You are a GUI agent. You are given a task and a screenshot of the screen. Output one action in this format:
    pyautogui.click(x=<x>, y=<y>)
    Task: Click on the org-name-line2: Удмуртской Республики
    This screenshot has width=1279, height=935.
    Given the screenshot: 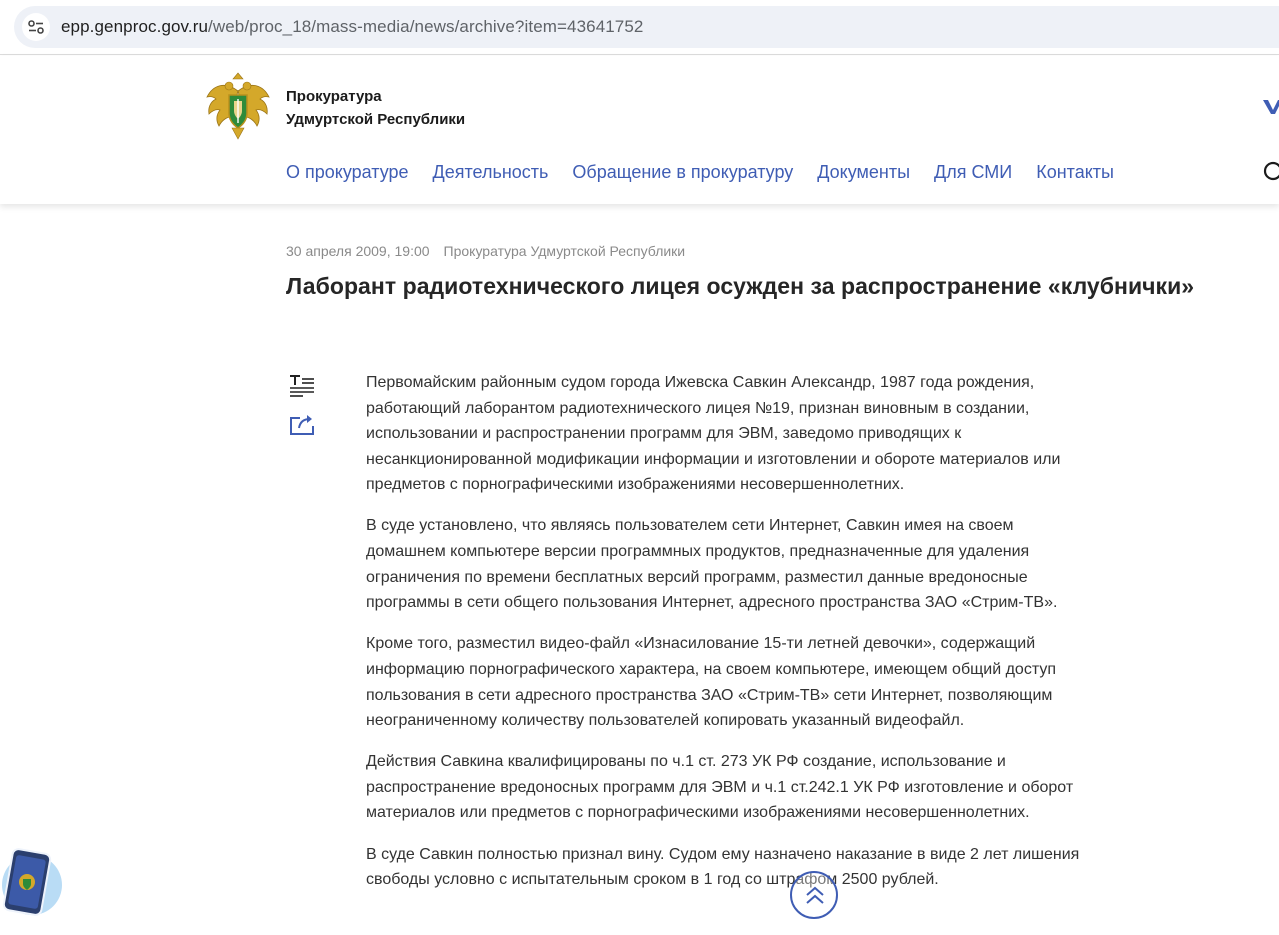 What is the action you would take?
    pyautogui.click(x=376, y=119)
    